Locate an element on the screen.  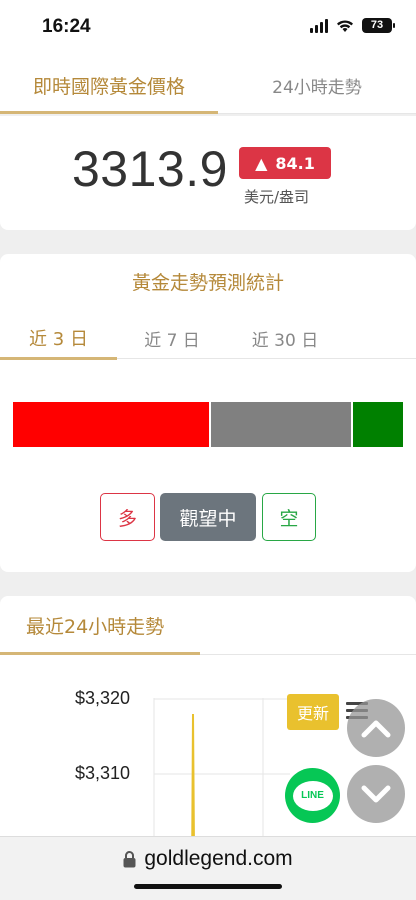
price-change-value: 84.1 is located at coordinates (295, 163).